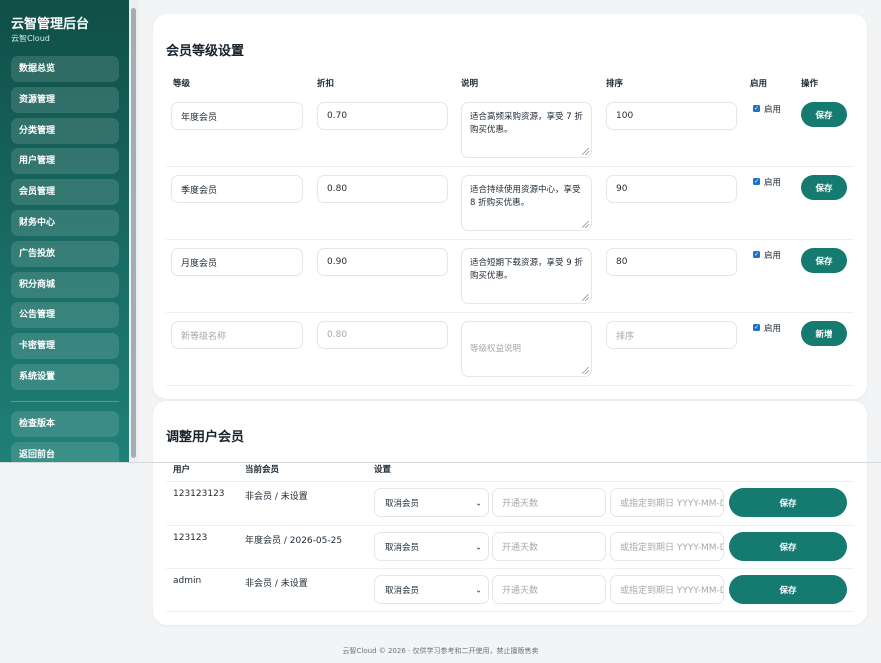 This screenshot has width=881, height=663. Describe the element at coordinates (671, 189) in the screenshot. I see `level-sort-input: 90` at that location.